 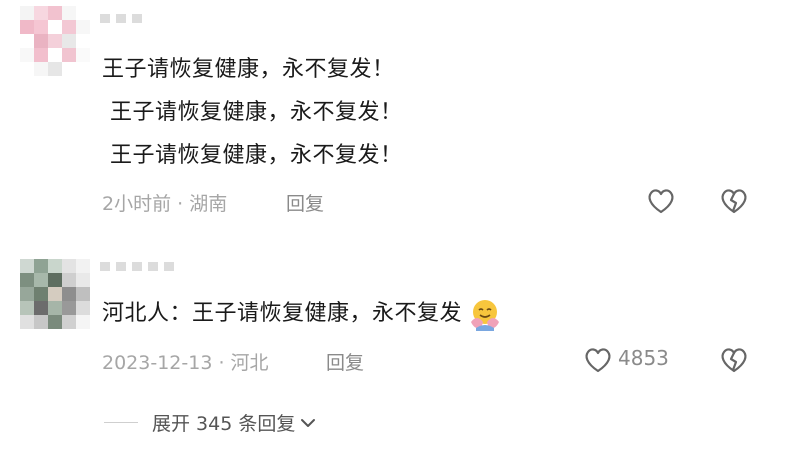 What do you see at coordinates (165, 204) in the screenshot?
I see `comment-meta: 2小时前 · 湖南` at bounding box center [165, 204].